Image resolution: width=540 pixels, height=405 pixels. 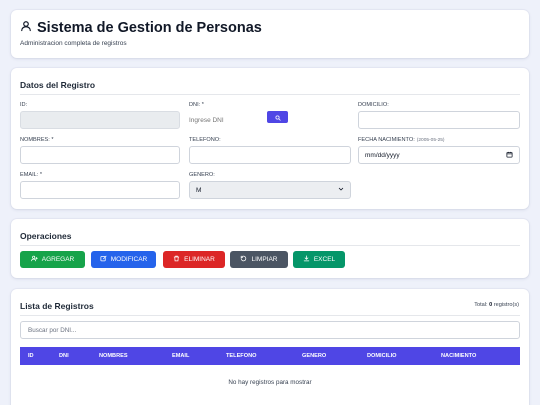 What do you see at coordinates (430, 140) in the screenshot?
I see `fecha-hint: (2005-05-25)` at bounding box center [430, 140].